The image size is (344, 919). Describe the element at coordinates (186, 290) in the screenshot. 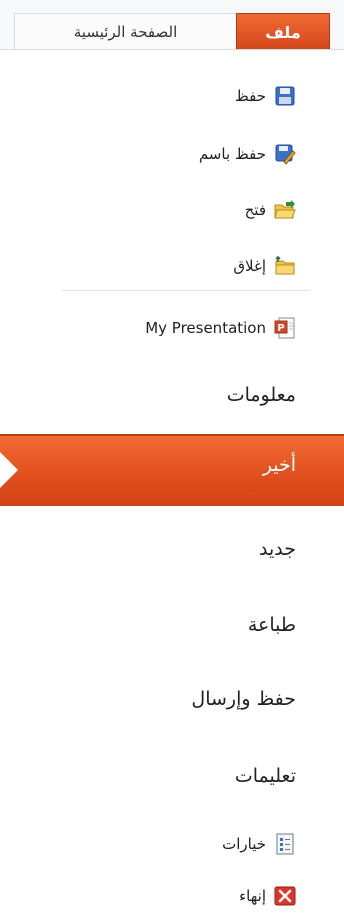

I see `menu-separator` at that location.